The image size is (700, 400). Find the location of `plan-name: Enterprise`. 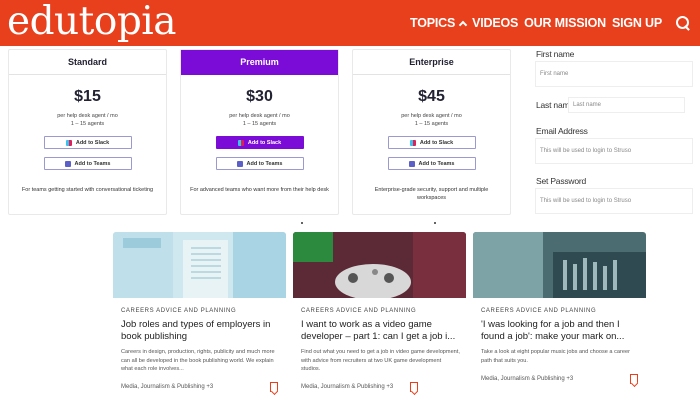

plan-name: Enterprise is located at coordinates (431, 62).